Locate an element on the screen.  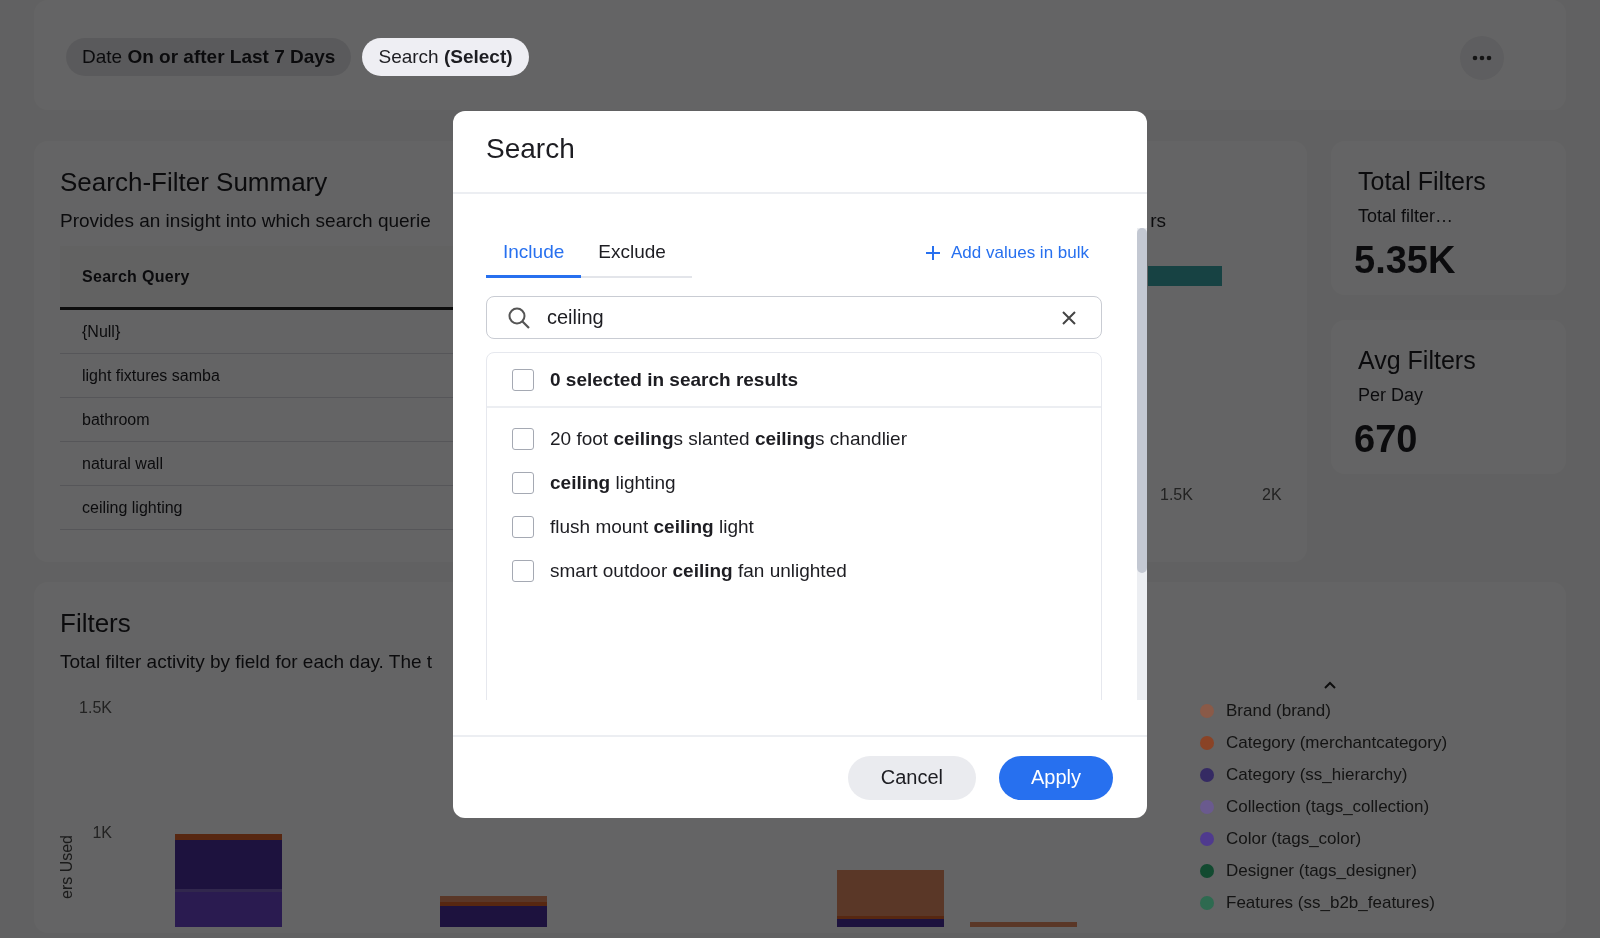
stat-value: 5.35K is located at coordinates (1405, 260).